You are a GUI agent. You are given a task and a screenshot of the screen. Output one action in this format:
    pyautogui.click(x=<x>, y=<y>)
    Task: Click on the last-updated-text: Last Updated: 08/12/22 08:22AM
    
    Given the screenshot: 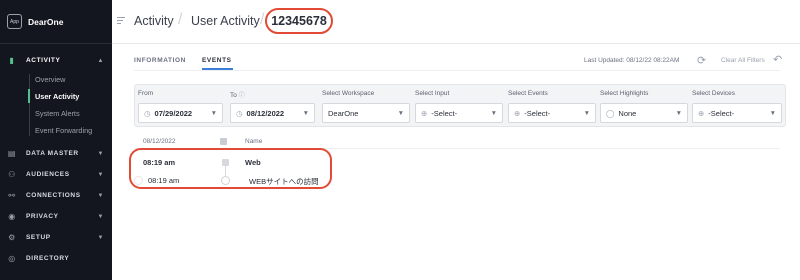 What is the action you would take?
    pyautogui.click(x=632, y=60)
    